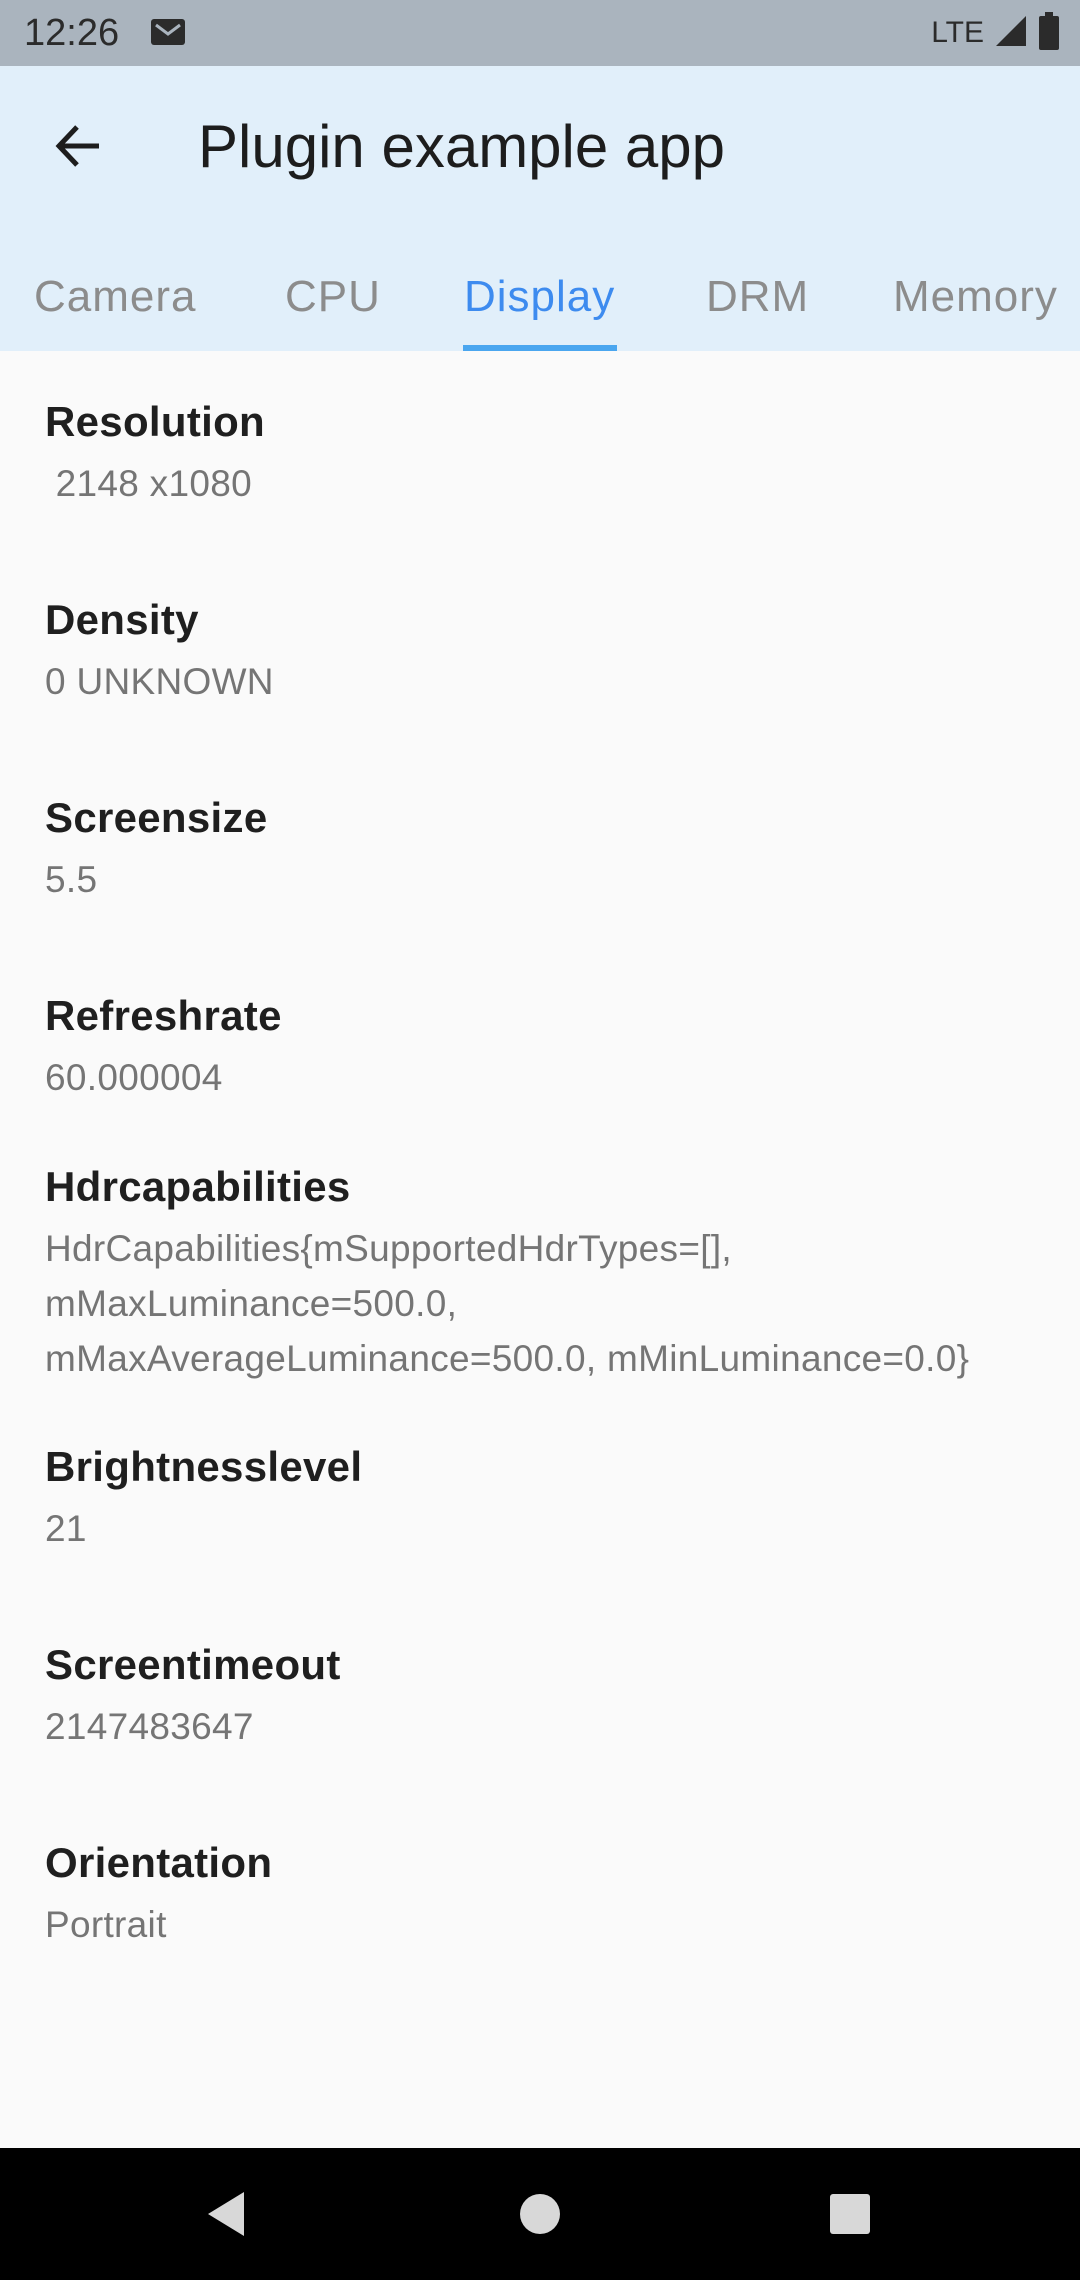 This screenshot has height=2280, width=1080. What do you see at coordinates (122, 619) in the screenshot?
I see `item-label: Density` at bounding box center [122, 619].